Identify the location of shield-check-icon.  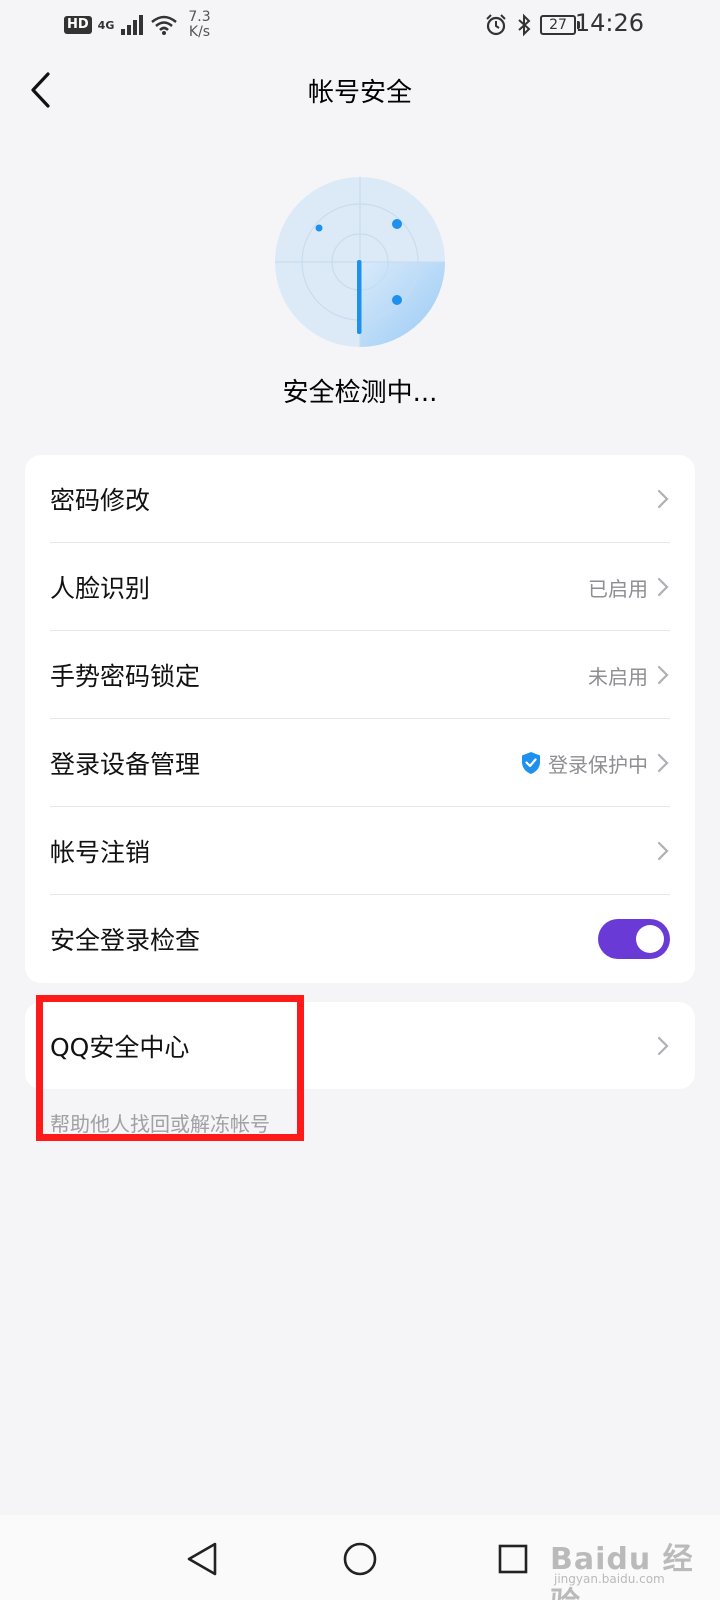
(531, 763).